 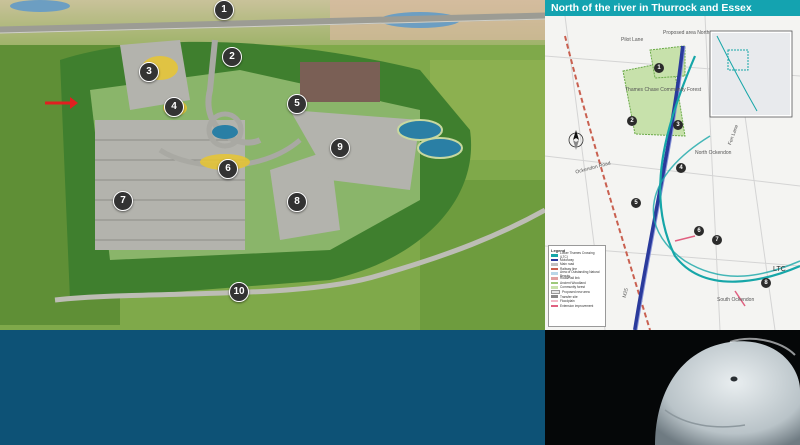 What do you see at coordinates (297, 202) in the screenshot?
I see `aerial-marker-8: 8` at bounding box center [297, 202].